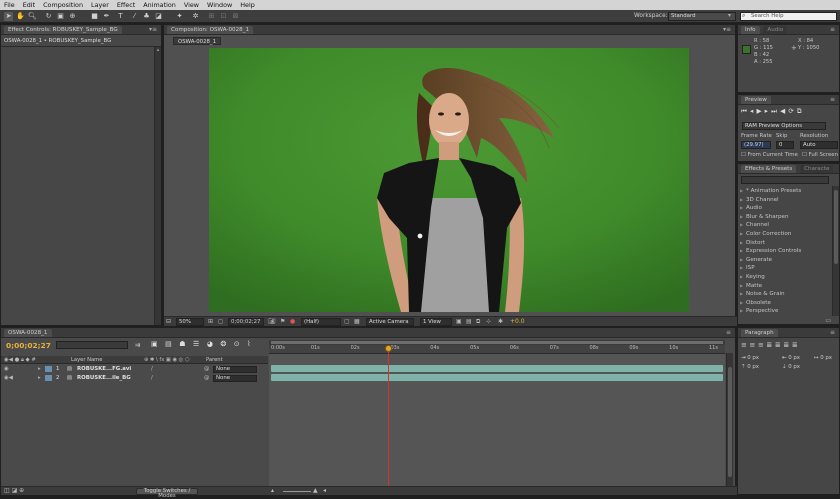 Image resolution: width=840 pixels, height=499 pixels. I want to click on comp-flowchart-icon: ⊹, so click(488, 321).